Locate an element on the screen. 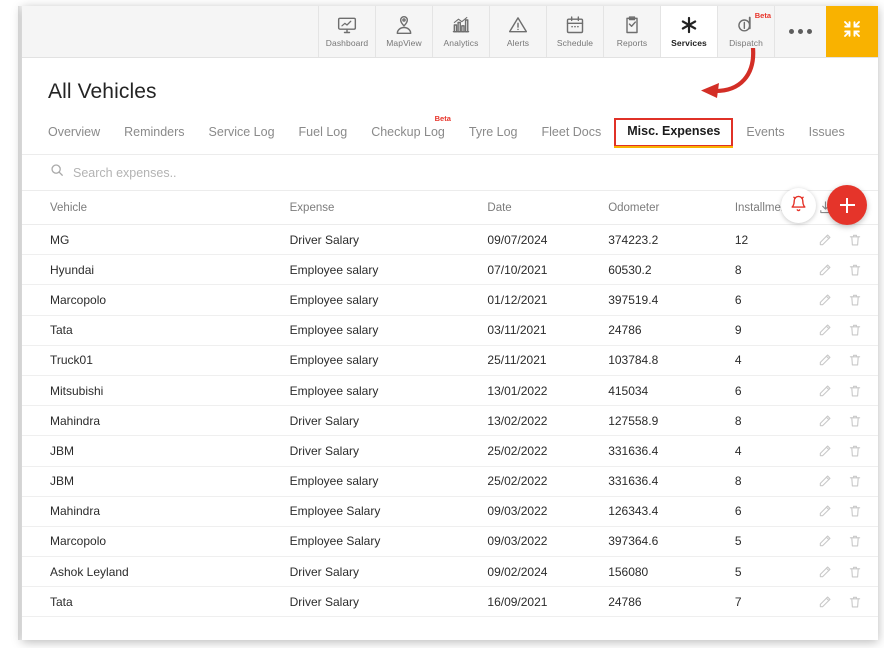  tab-service-log: Service Log is located at coordinates (242, 134).